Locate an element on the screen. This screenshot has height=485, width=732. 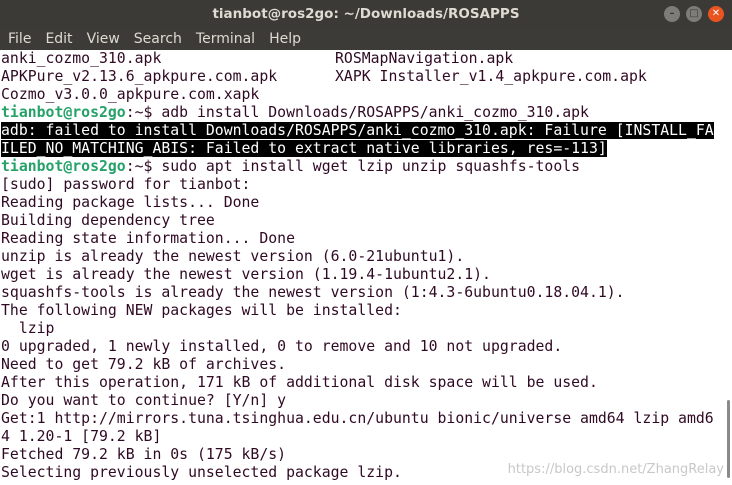
file-name: Cozmo_v3.0.0_apkpure.com.xapk is located at coordinates (130, 94).